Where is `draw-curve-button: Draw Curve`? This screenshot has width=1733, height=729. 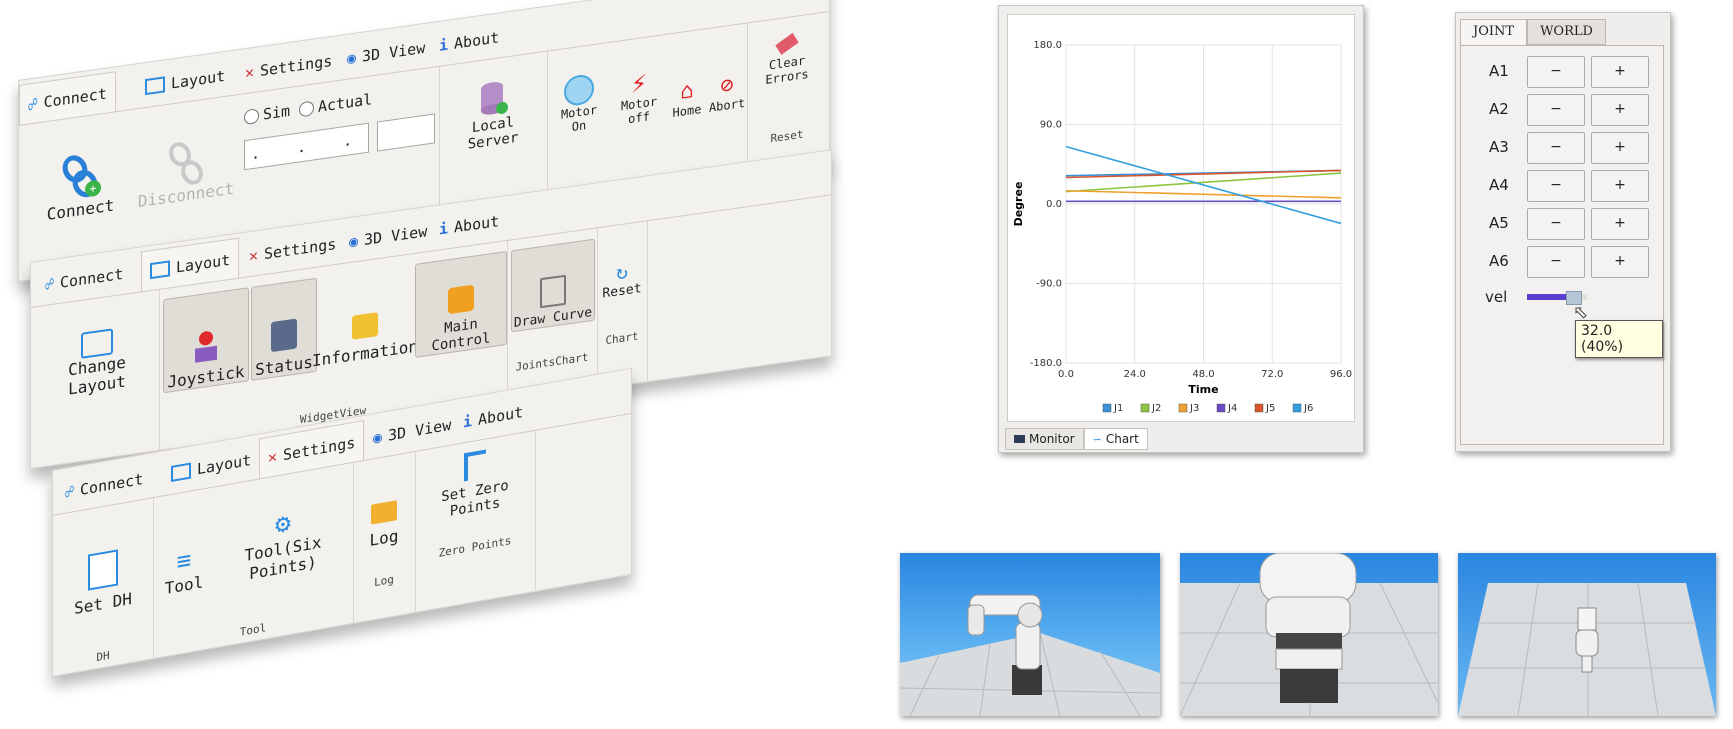
draw-curve-button: Draw Curve is located at coordinates (553, 285).